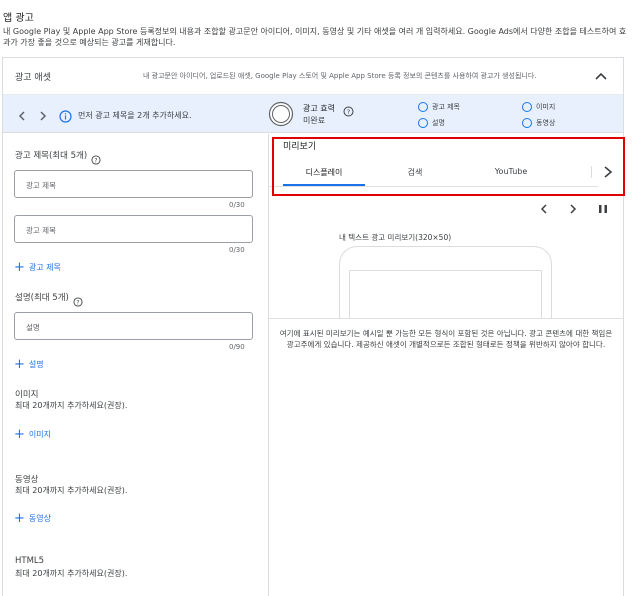 This screenshot has height=596, width=633. Describe the element at coordinates (71, 573) in the screenshot. I see `html5-hint: 최대 20개까지 추가하세요(권장).` at that location.